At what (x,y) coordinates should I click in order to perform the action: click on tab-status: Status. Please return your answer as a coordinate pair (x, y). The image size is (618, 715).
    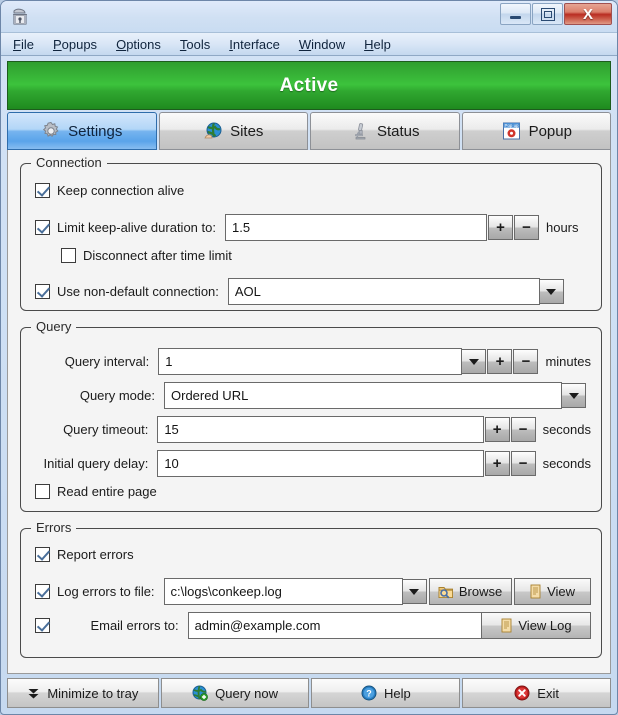
    Looking at the image, I should click on (385, 131).